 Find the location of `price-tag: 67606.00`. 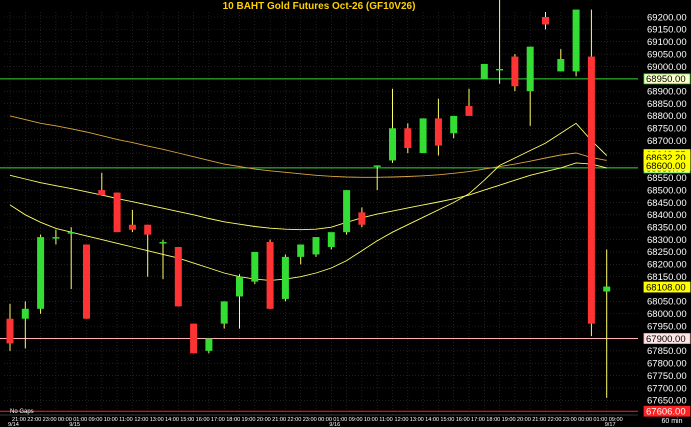

price-tag: 67606.00 is located at coordinates (667, 411).